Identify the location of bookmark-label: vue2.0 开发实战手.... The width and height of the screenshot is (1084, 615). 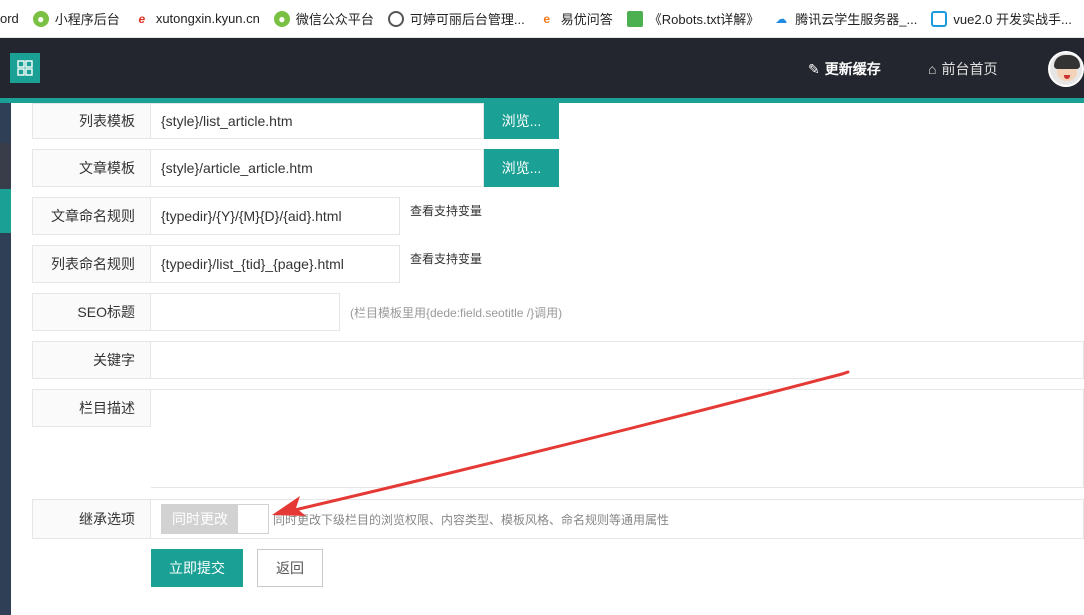
(1012, 19).